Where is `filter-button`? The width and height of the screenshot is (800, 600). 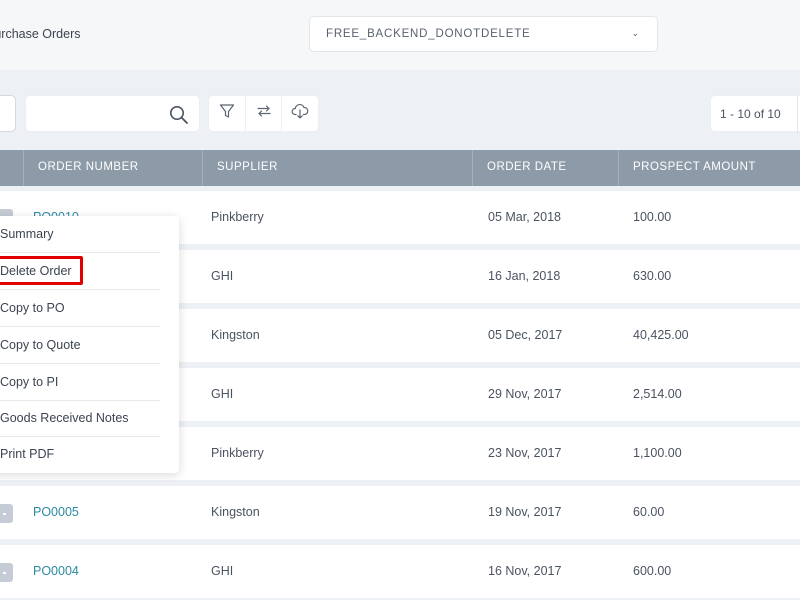
filter-button is located at coordinates (227, 113).